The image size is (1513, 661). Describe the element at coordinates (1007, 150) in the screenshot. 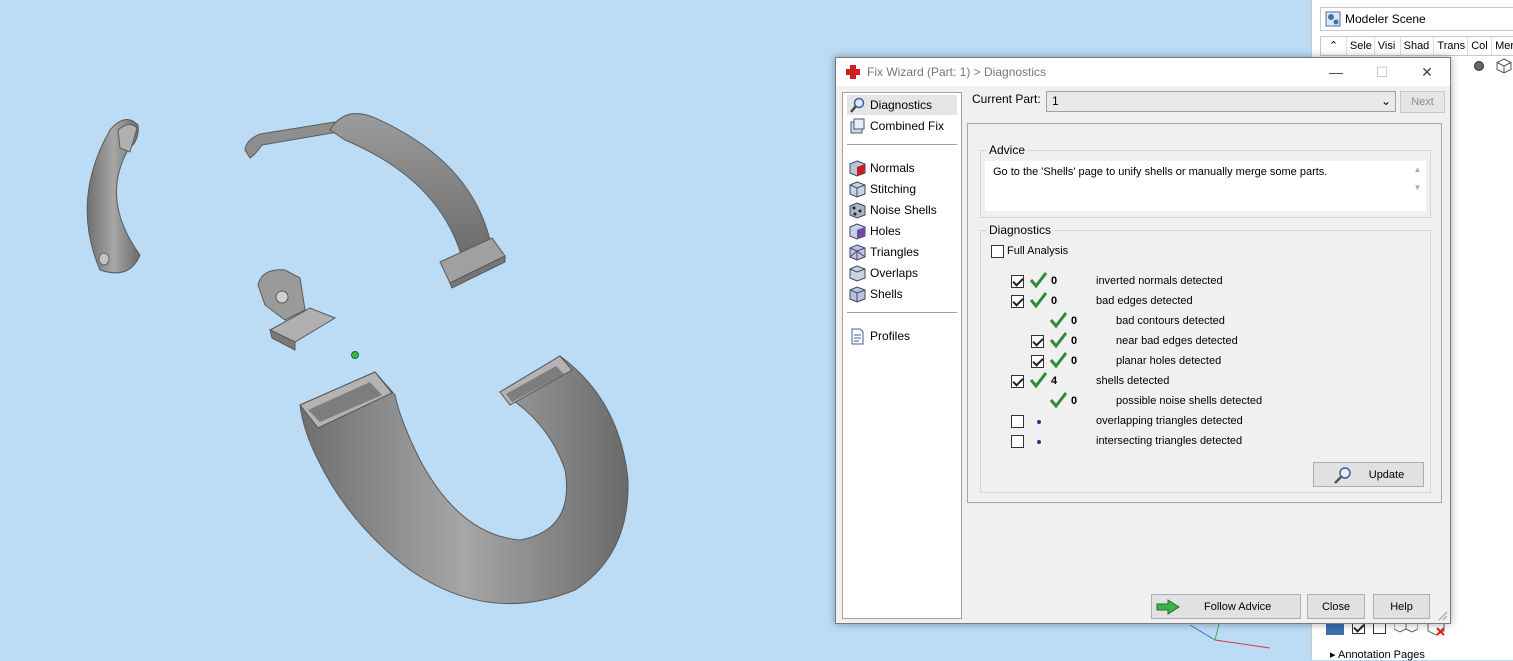

I see `advice-title: Advice` at that location.